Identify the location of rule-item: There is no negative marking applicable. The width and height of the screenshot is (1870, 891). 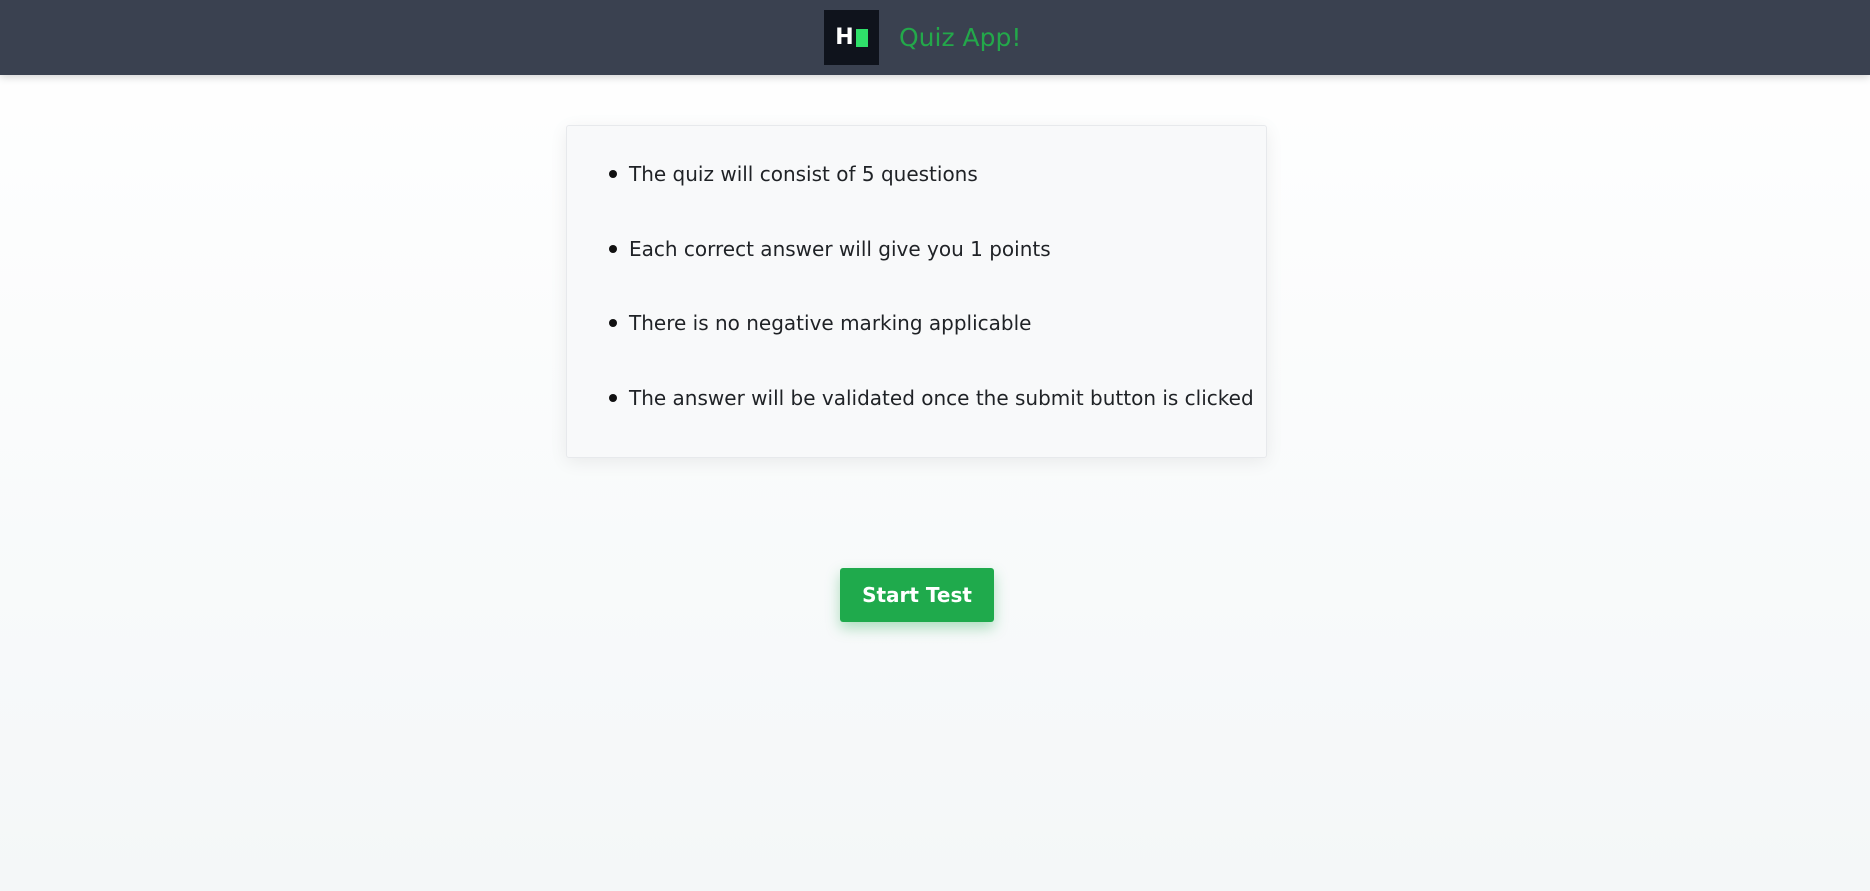
(820, 323).